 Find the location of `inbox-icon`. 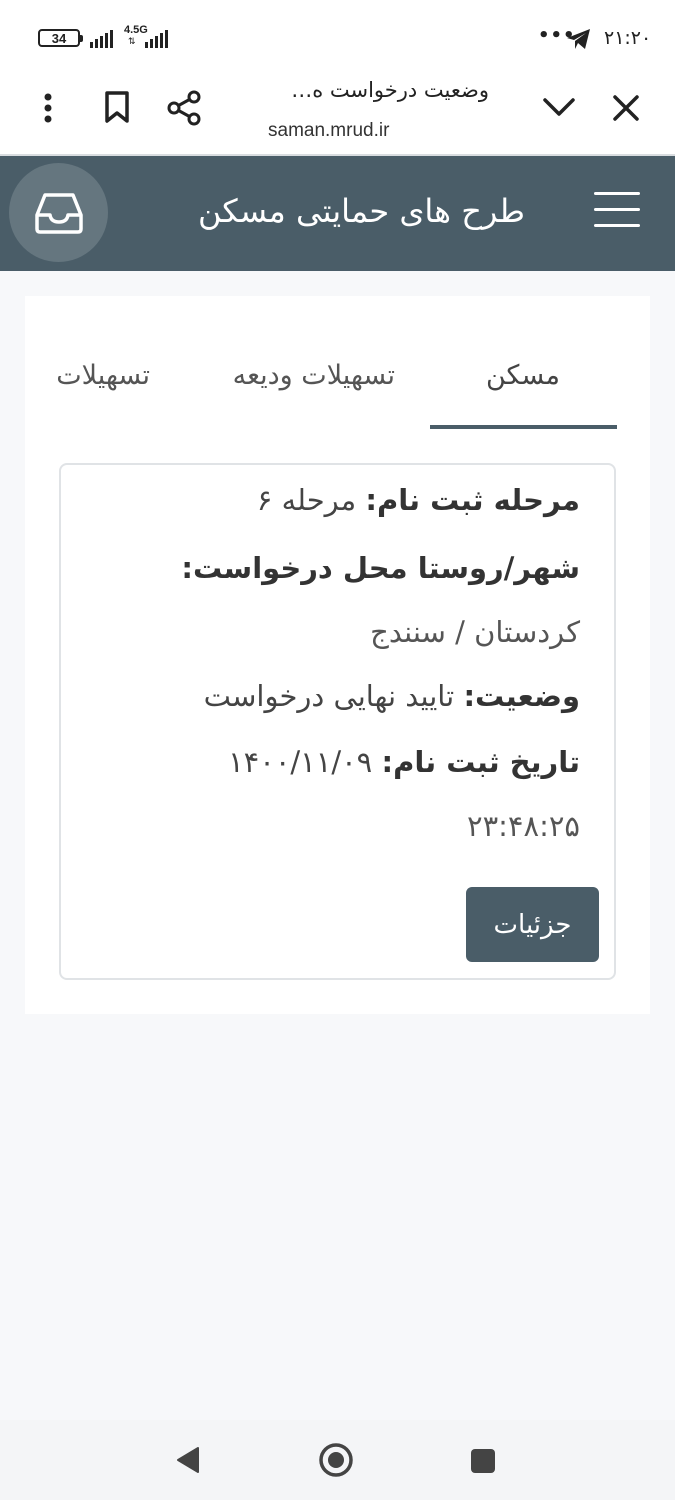

inbox-icon is located at coordinates (58, 213).